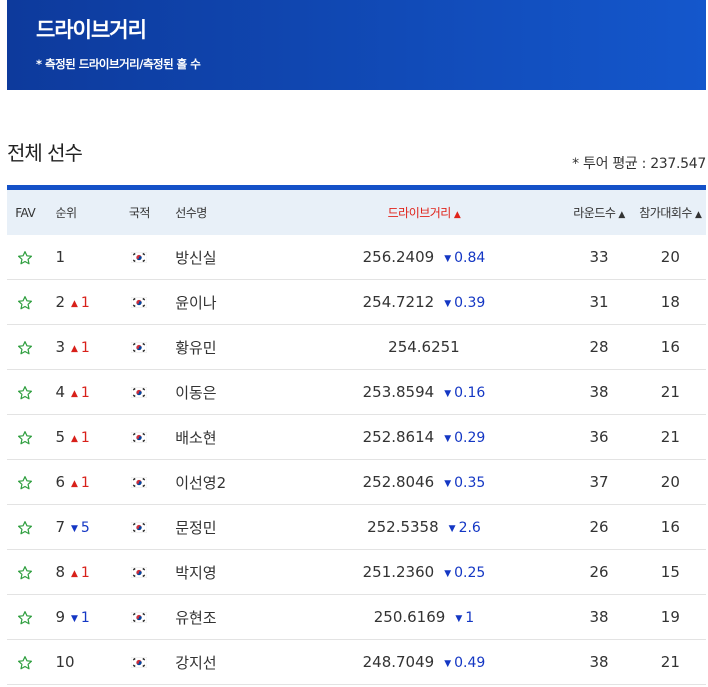 This screenshot has height=687, width=708. What do you see at coordinates (465, 528) in the screenshot?
I see `drive-change: ▼ 2.6` at bounding box center [465, 528].